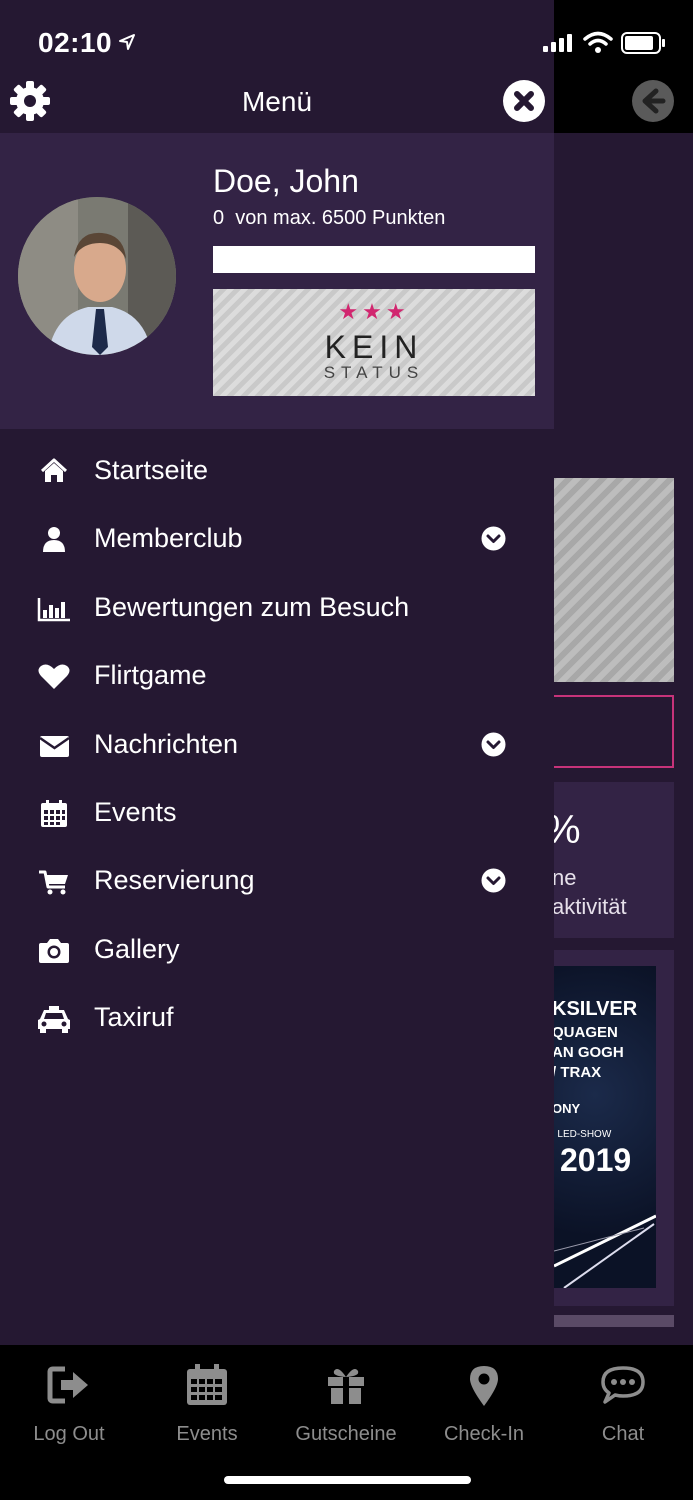 The width and height of the screenshot is (693, 1500). Describe the element at coordinates (286, 181) in the screenshot. I see `user-name: Doe, John` at that location.